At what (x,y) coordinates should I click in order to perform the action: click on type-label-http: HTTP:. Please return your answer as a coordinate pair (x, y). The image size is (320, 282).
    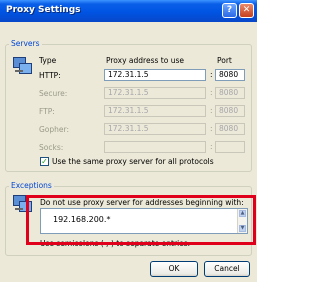
    Looking at the image, I should click on (50, 75).